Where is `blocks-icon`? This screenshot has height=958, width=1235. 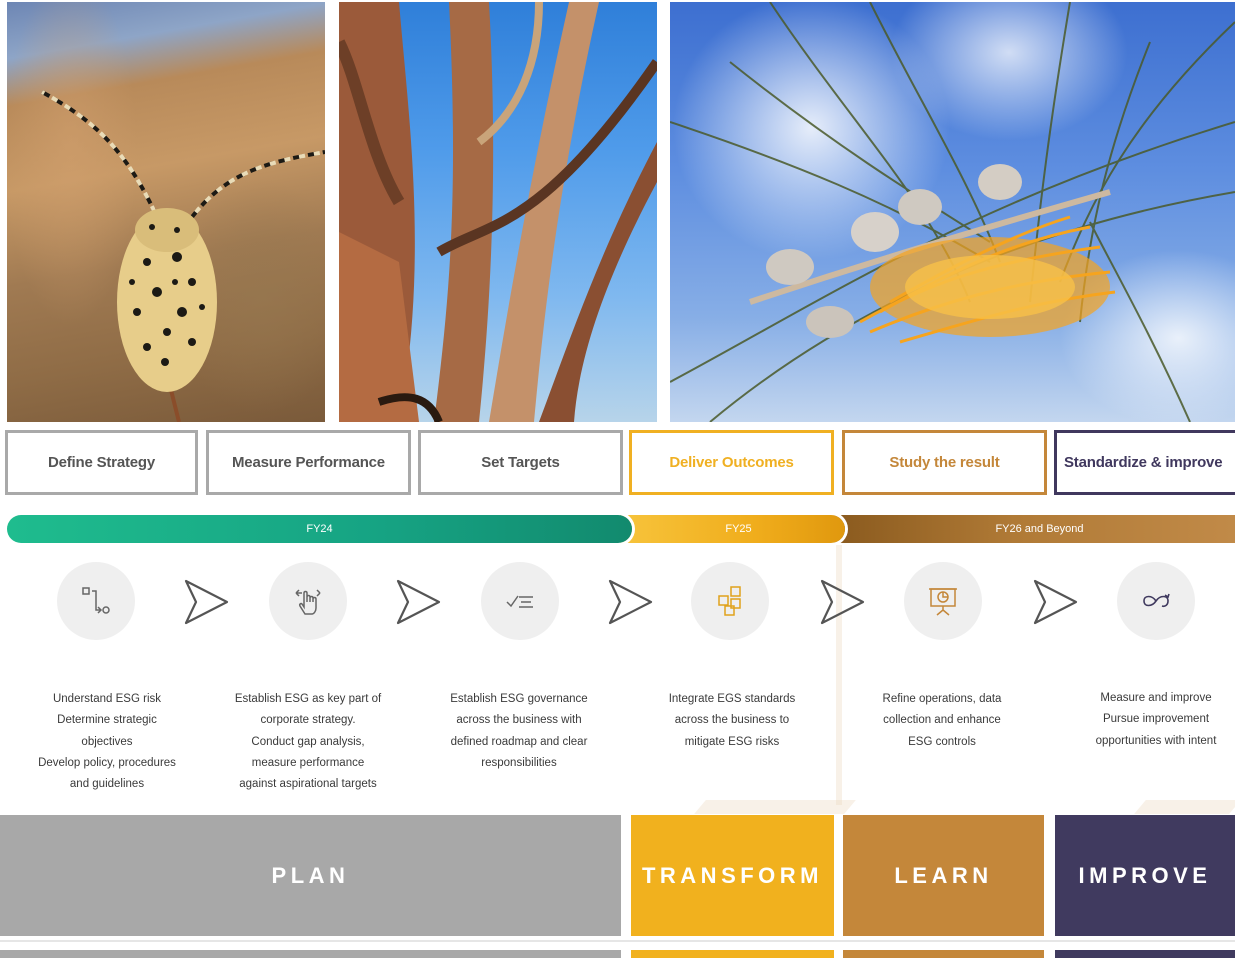
blocks-icon is located at coordinates (730, 601).